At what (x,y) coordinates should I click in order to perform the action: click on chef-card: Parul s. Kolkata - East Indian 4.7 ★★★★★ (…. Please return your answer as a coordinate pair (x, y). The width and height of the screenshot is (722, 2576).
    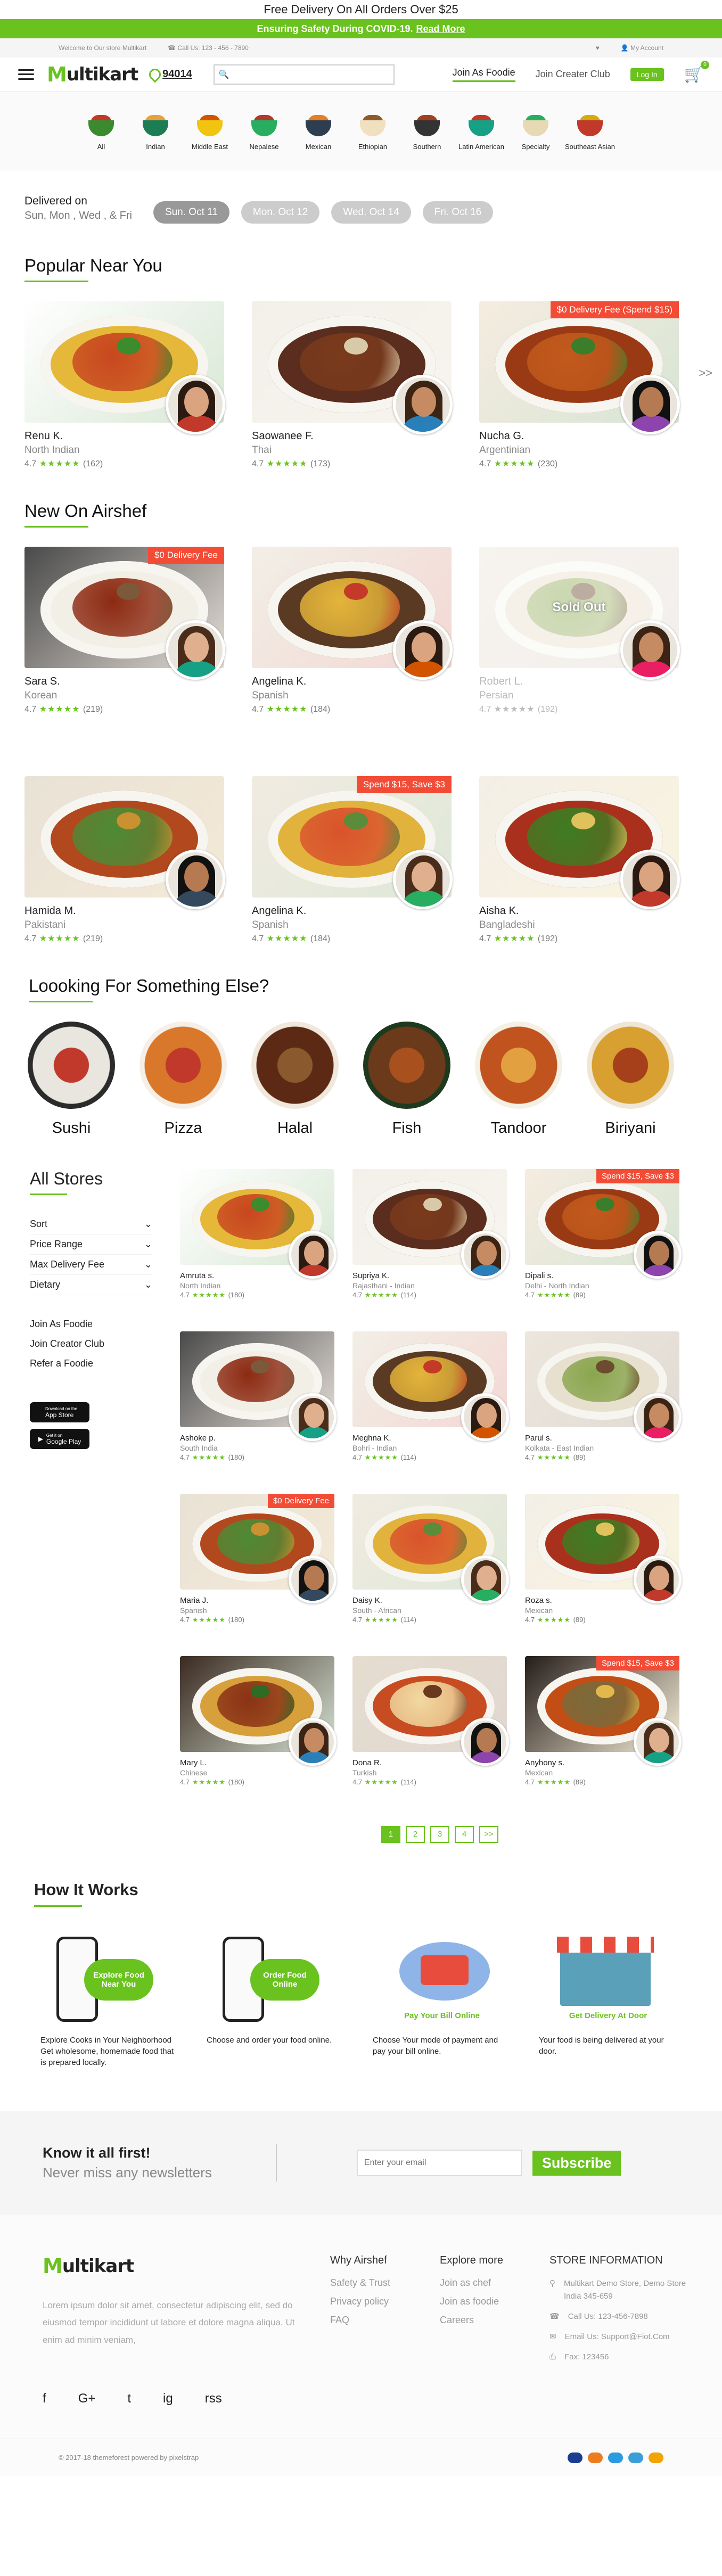
    Looking at the image, I should click on (603, 1396).